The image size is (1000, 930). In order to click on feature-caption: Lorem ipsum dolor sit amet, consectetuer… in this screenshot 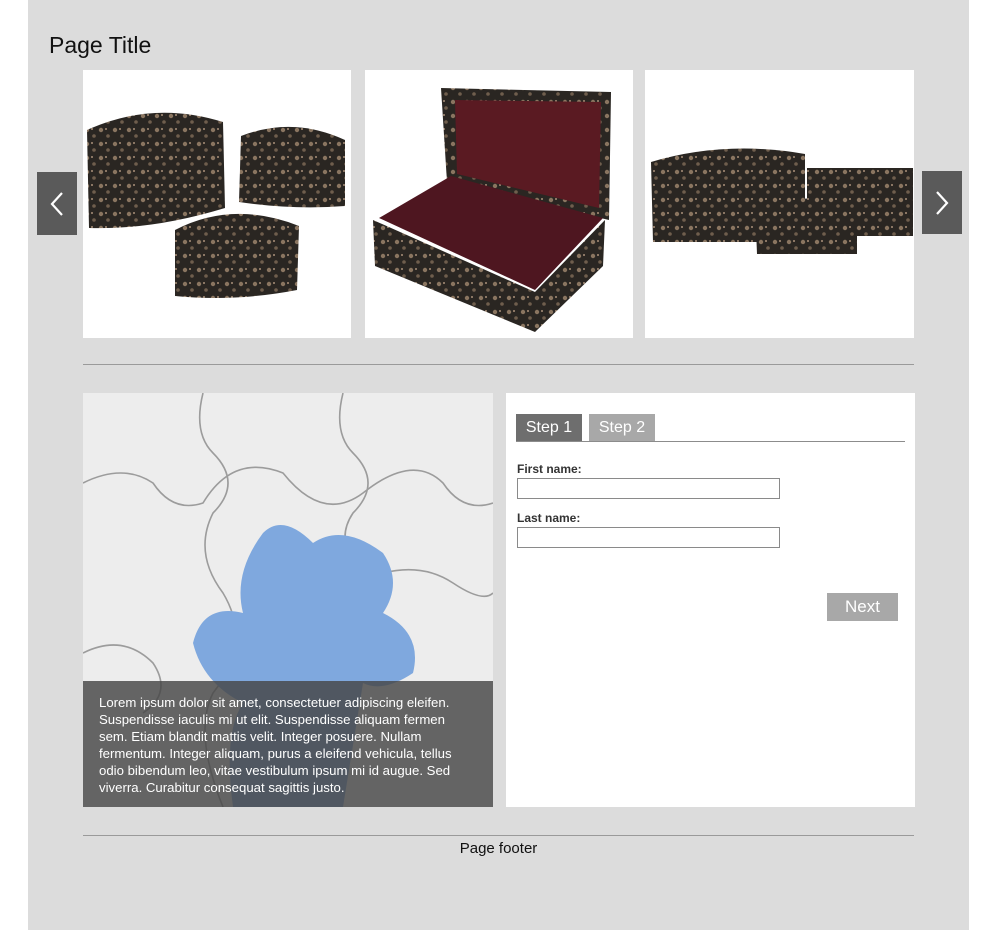, I will do `click(288, 744)`.